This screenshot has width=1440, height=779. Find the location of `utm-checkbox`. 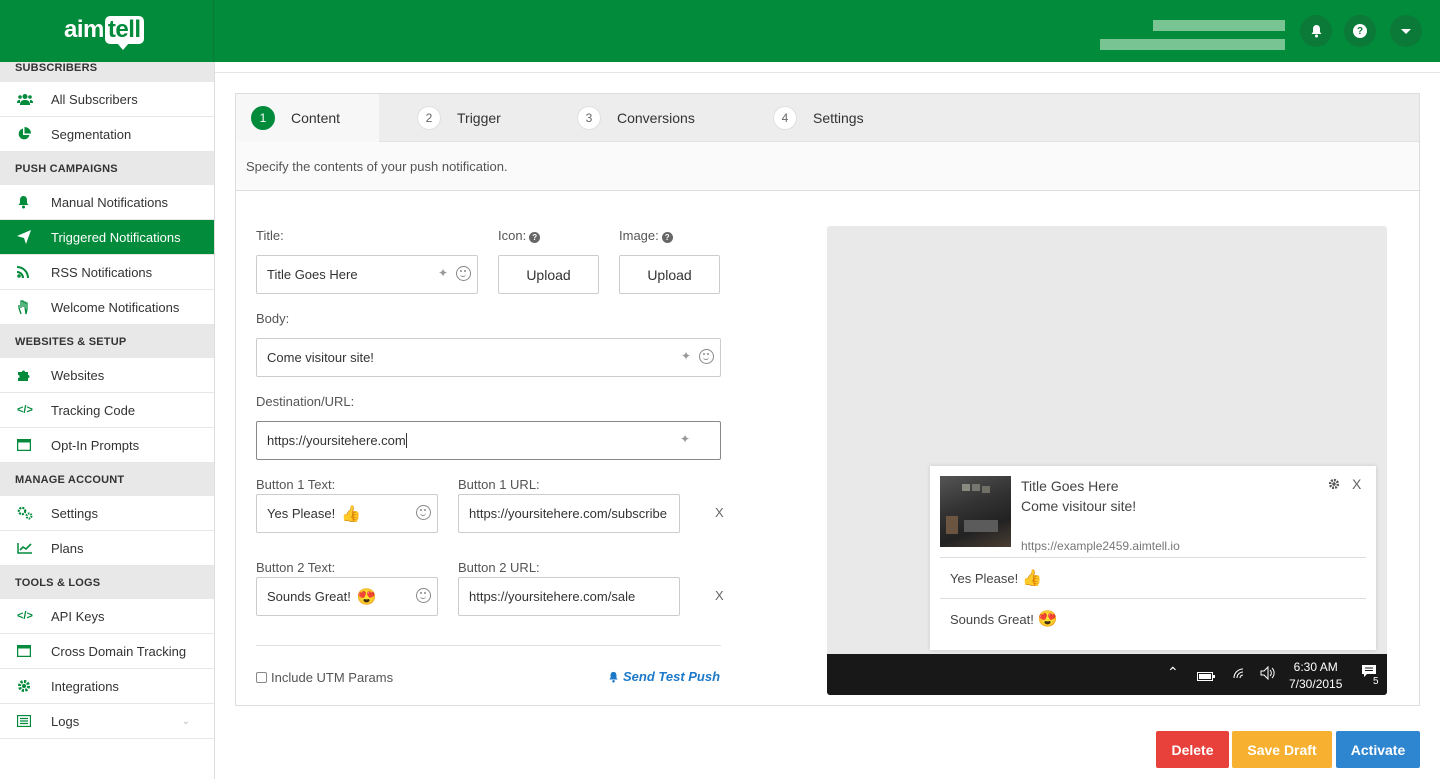

utm-checkbox is located at coordinates (261, 677).